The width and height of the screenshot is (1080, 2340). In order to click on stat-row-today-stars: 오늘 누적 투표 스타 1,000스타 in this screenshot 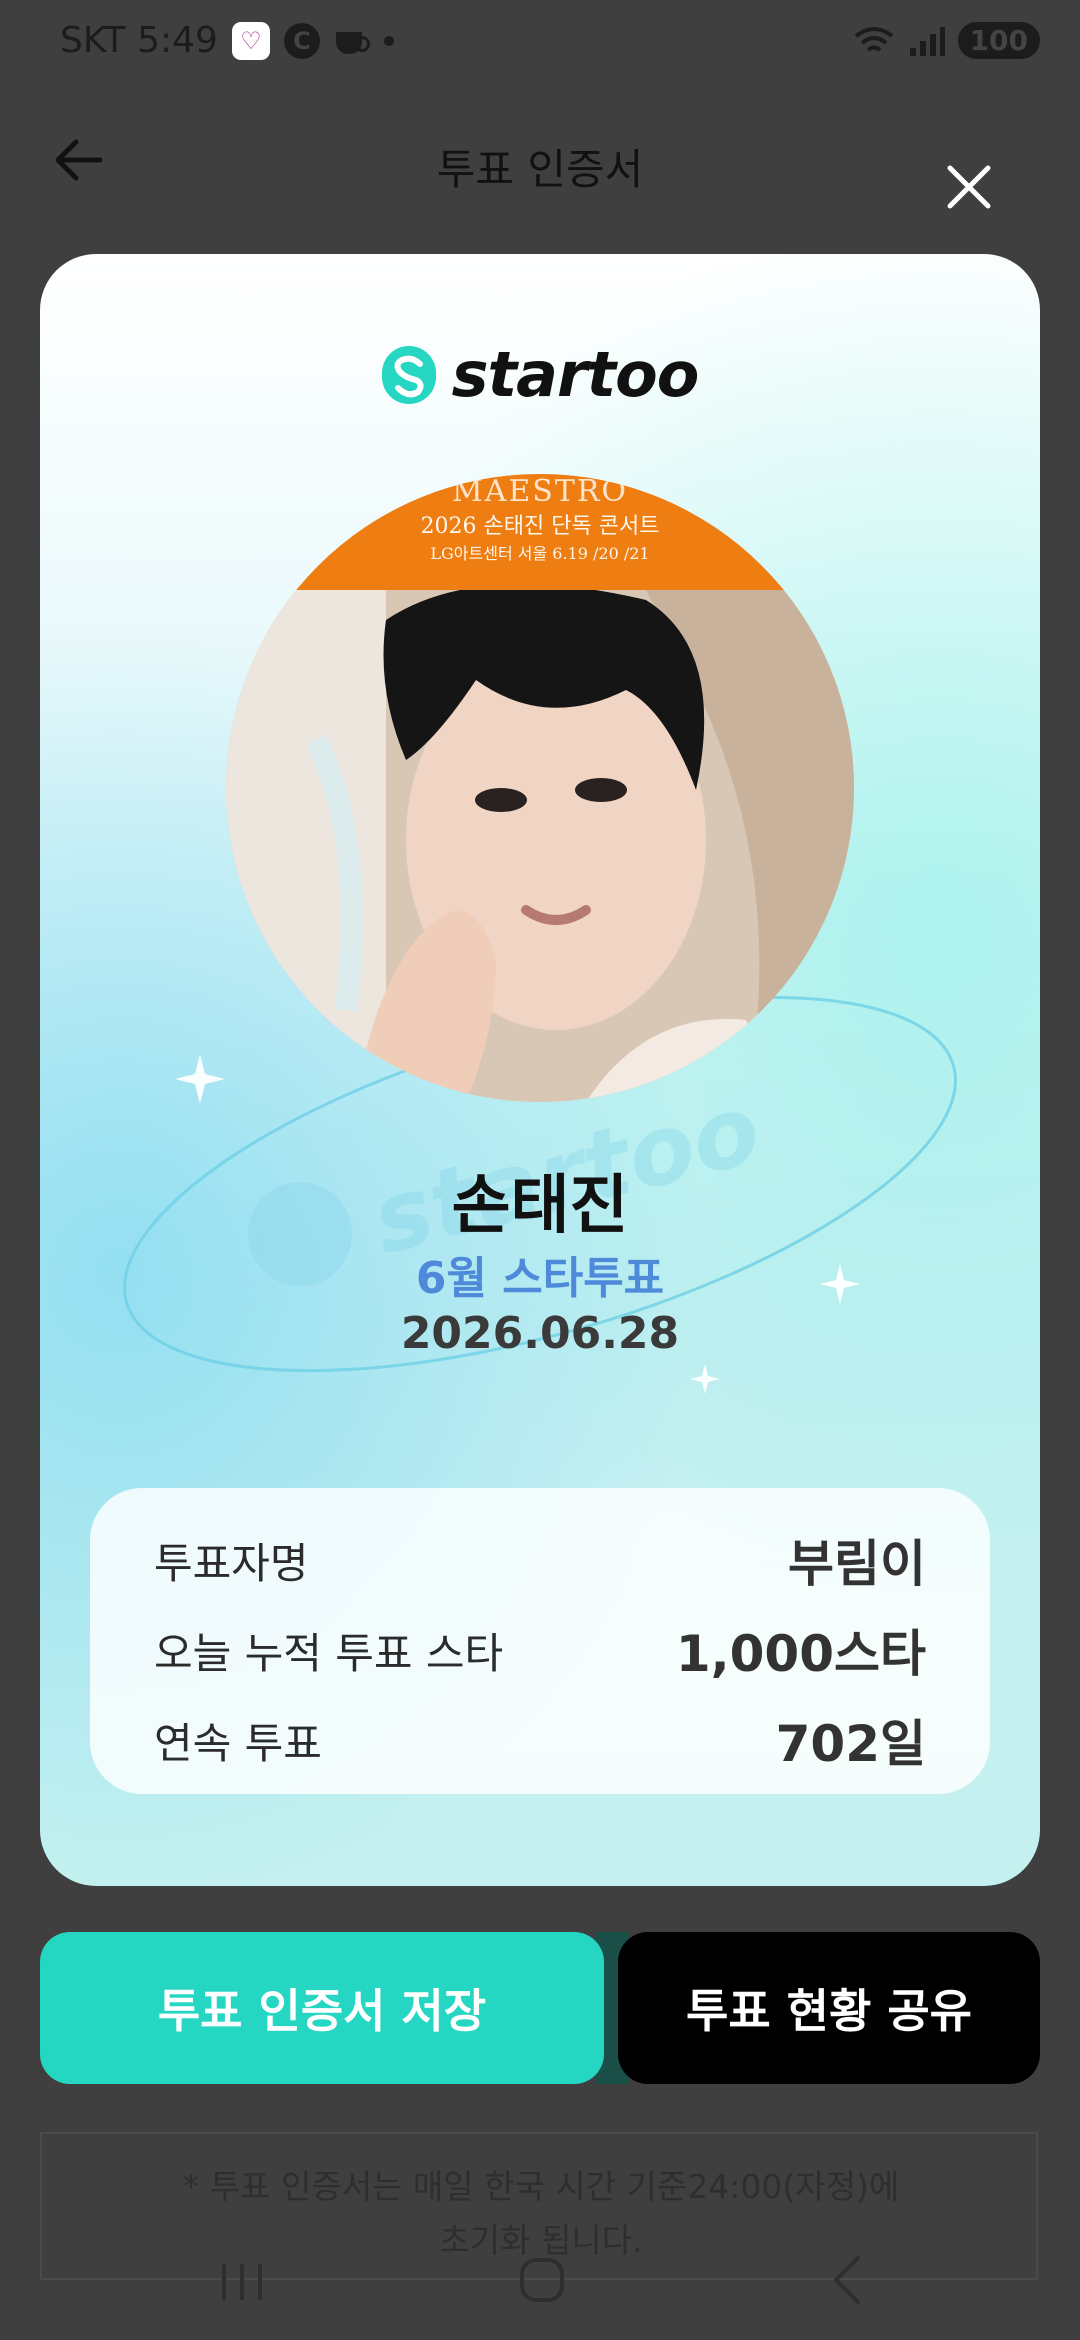, I will do `click(540, 1650)`.